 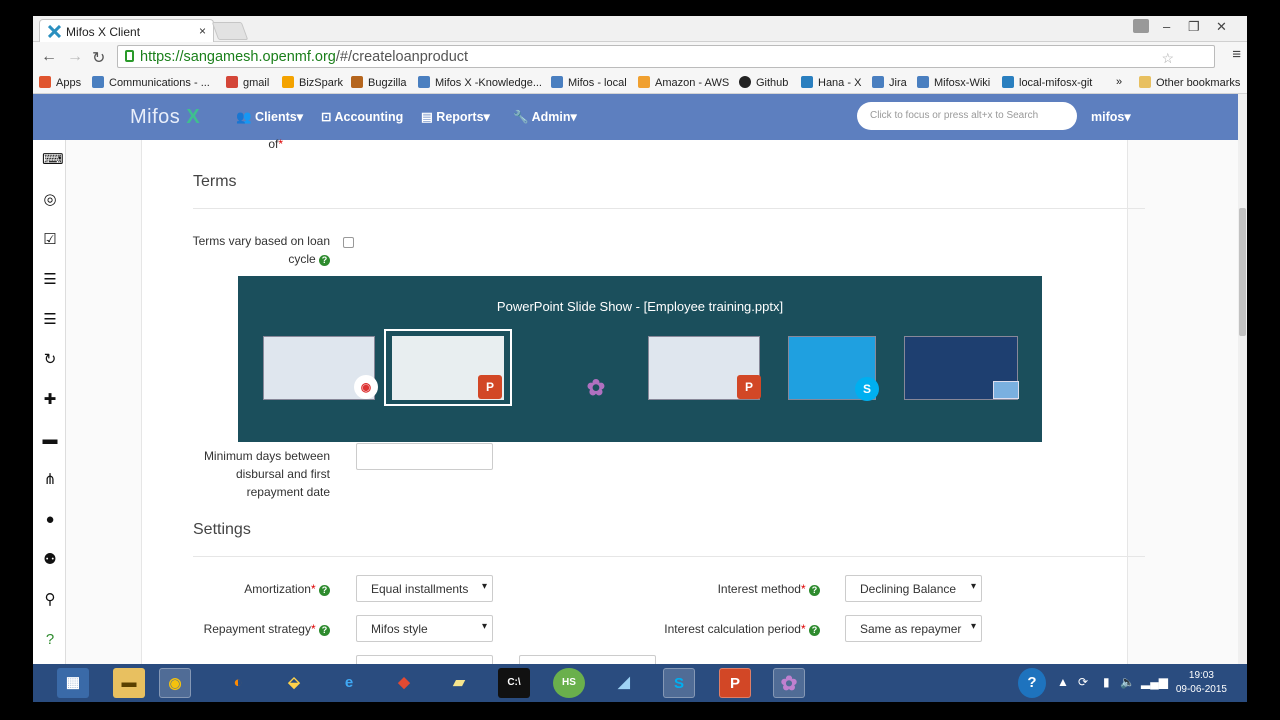 What do you see at coordinates (448, 367) in the screenshot?
I see `window-thumbnail-powerpoint-selected: P` at bounding box center [448, 367].